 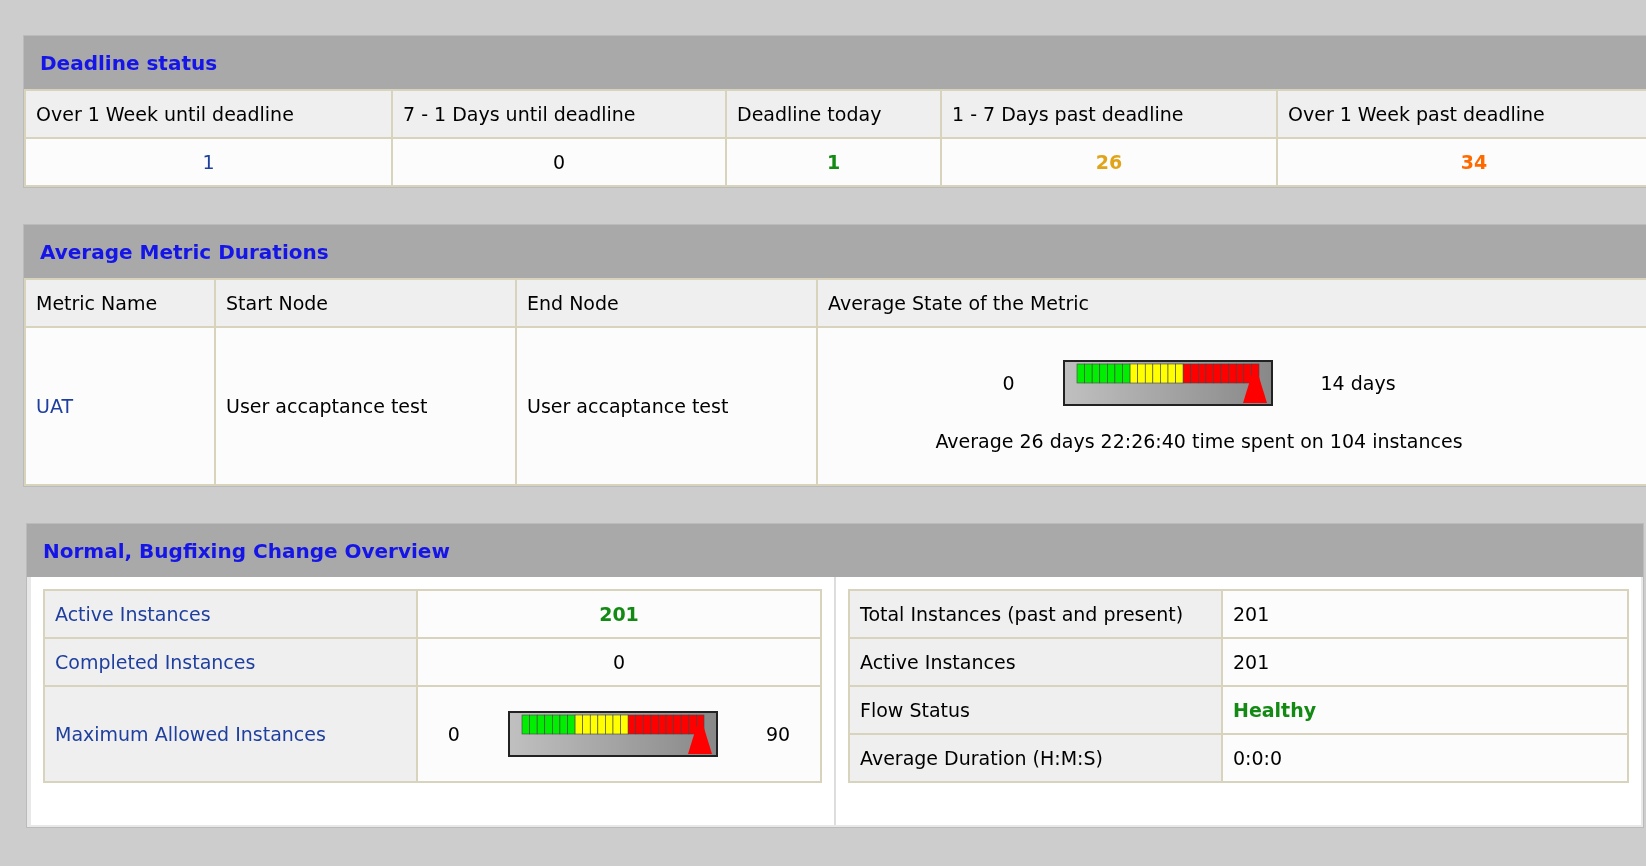 I want to click on count-cell: 26, so click(x=1109, y=162).